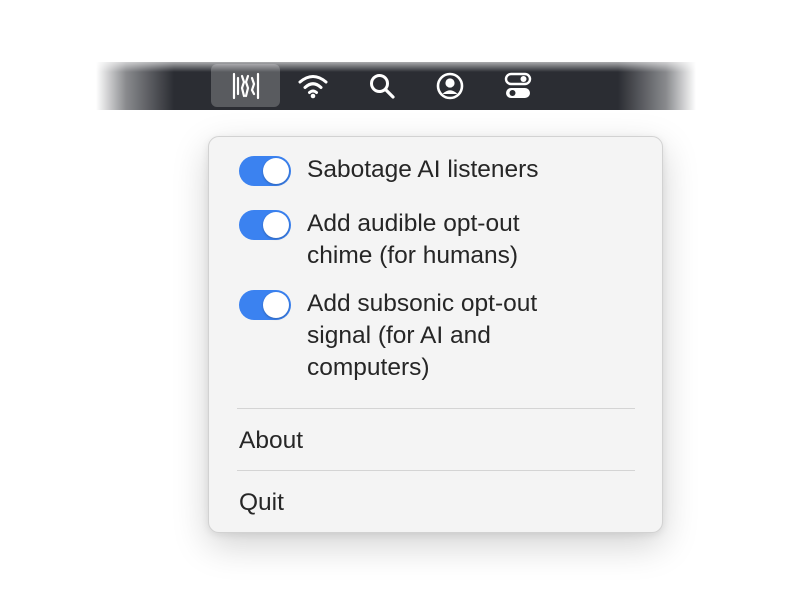 The width and height of the screenshot is (792, 591). I want to click on sabotage-toggle, so click(265, 171).